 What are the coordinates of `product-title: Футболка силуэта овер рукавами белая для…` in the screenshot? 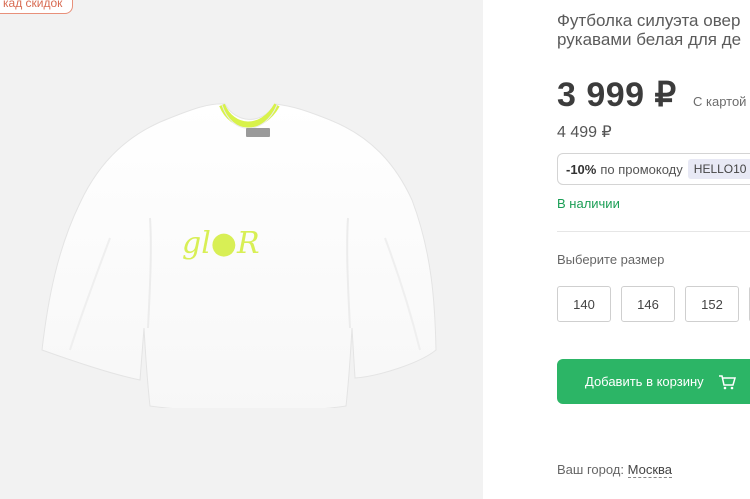 It's located at (653, 30).